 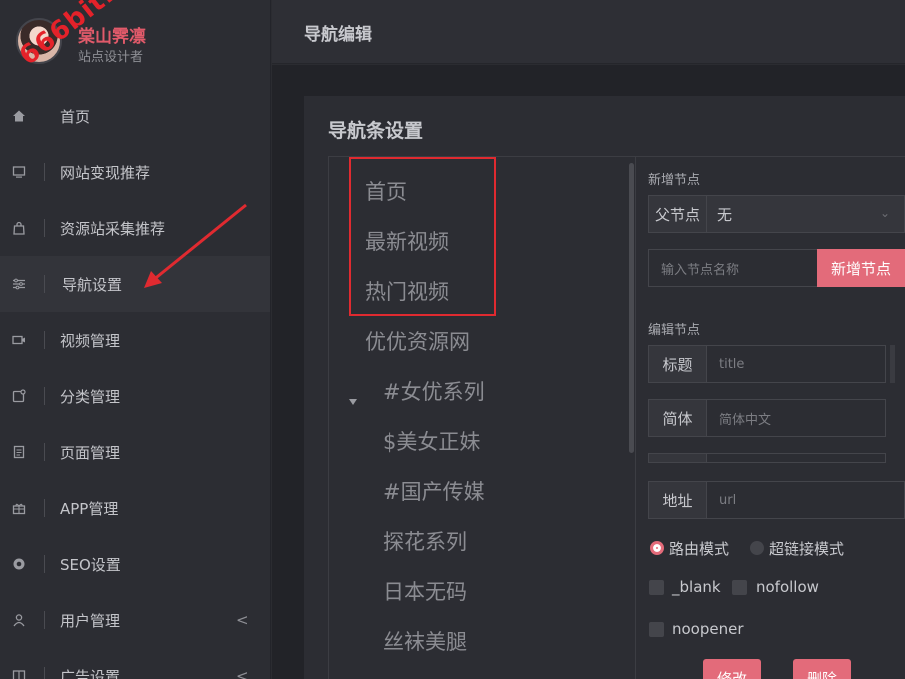 What do you see at coordinates (677, 418) in the screenshot?
I see `simplified-label: 简体` at bounding box center [677, 418].